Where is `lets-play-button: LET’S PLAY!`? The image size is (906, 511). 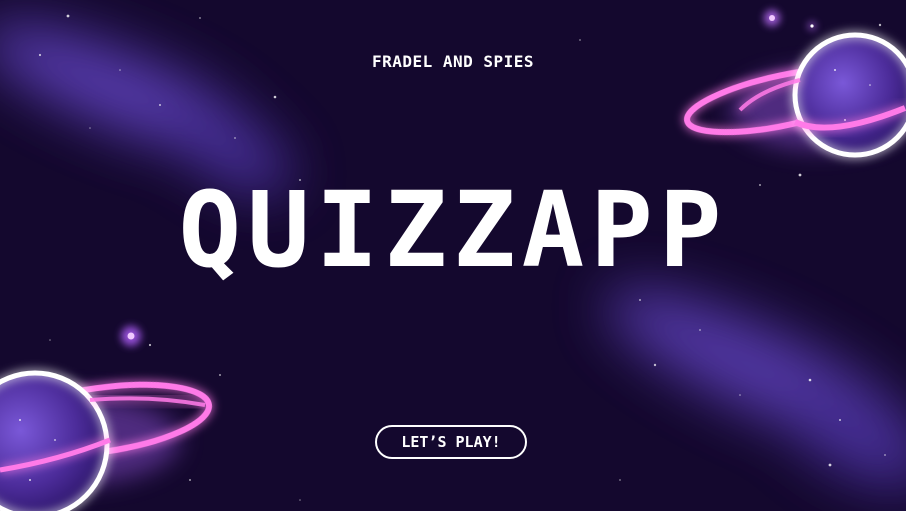 lets-play-button: LET’S PLAY! is located at coordinates (451, 442).